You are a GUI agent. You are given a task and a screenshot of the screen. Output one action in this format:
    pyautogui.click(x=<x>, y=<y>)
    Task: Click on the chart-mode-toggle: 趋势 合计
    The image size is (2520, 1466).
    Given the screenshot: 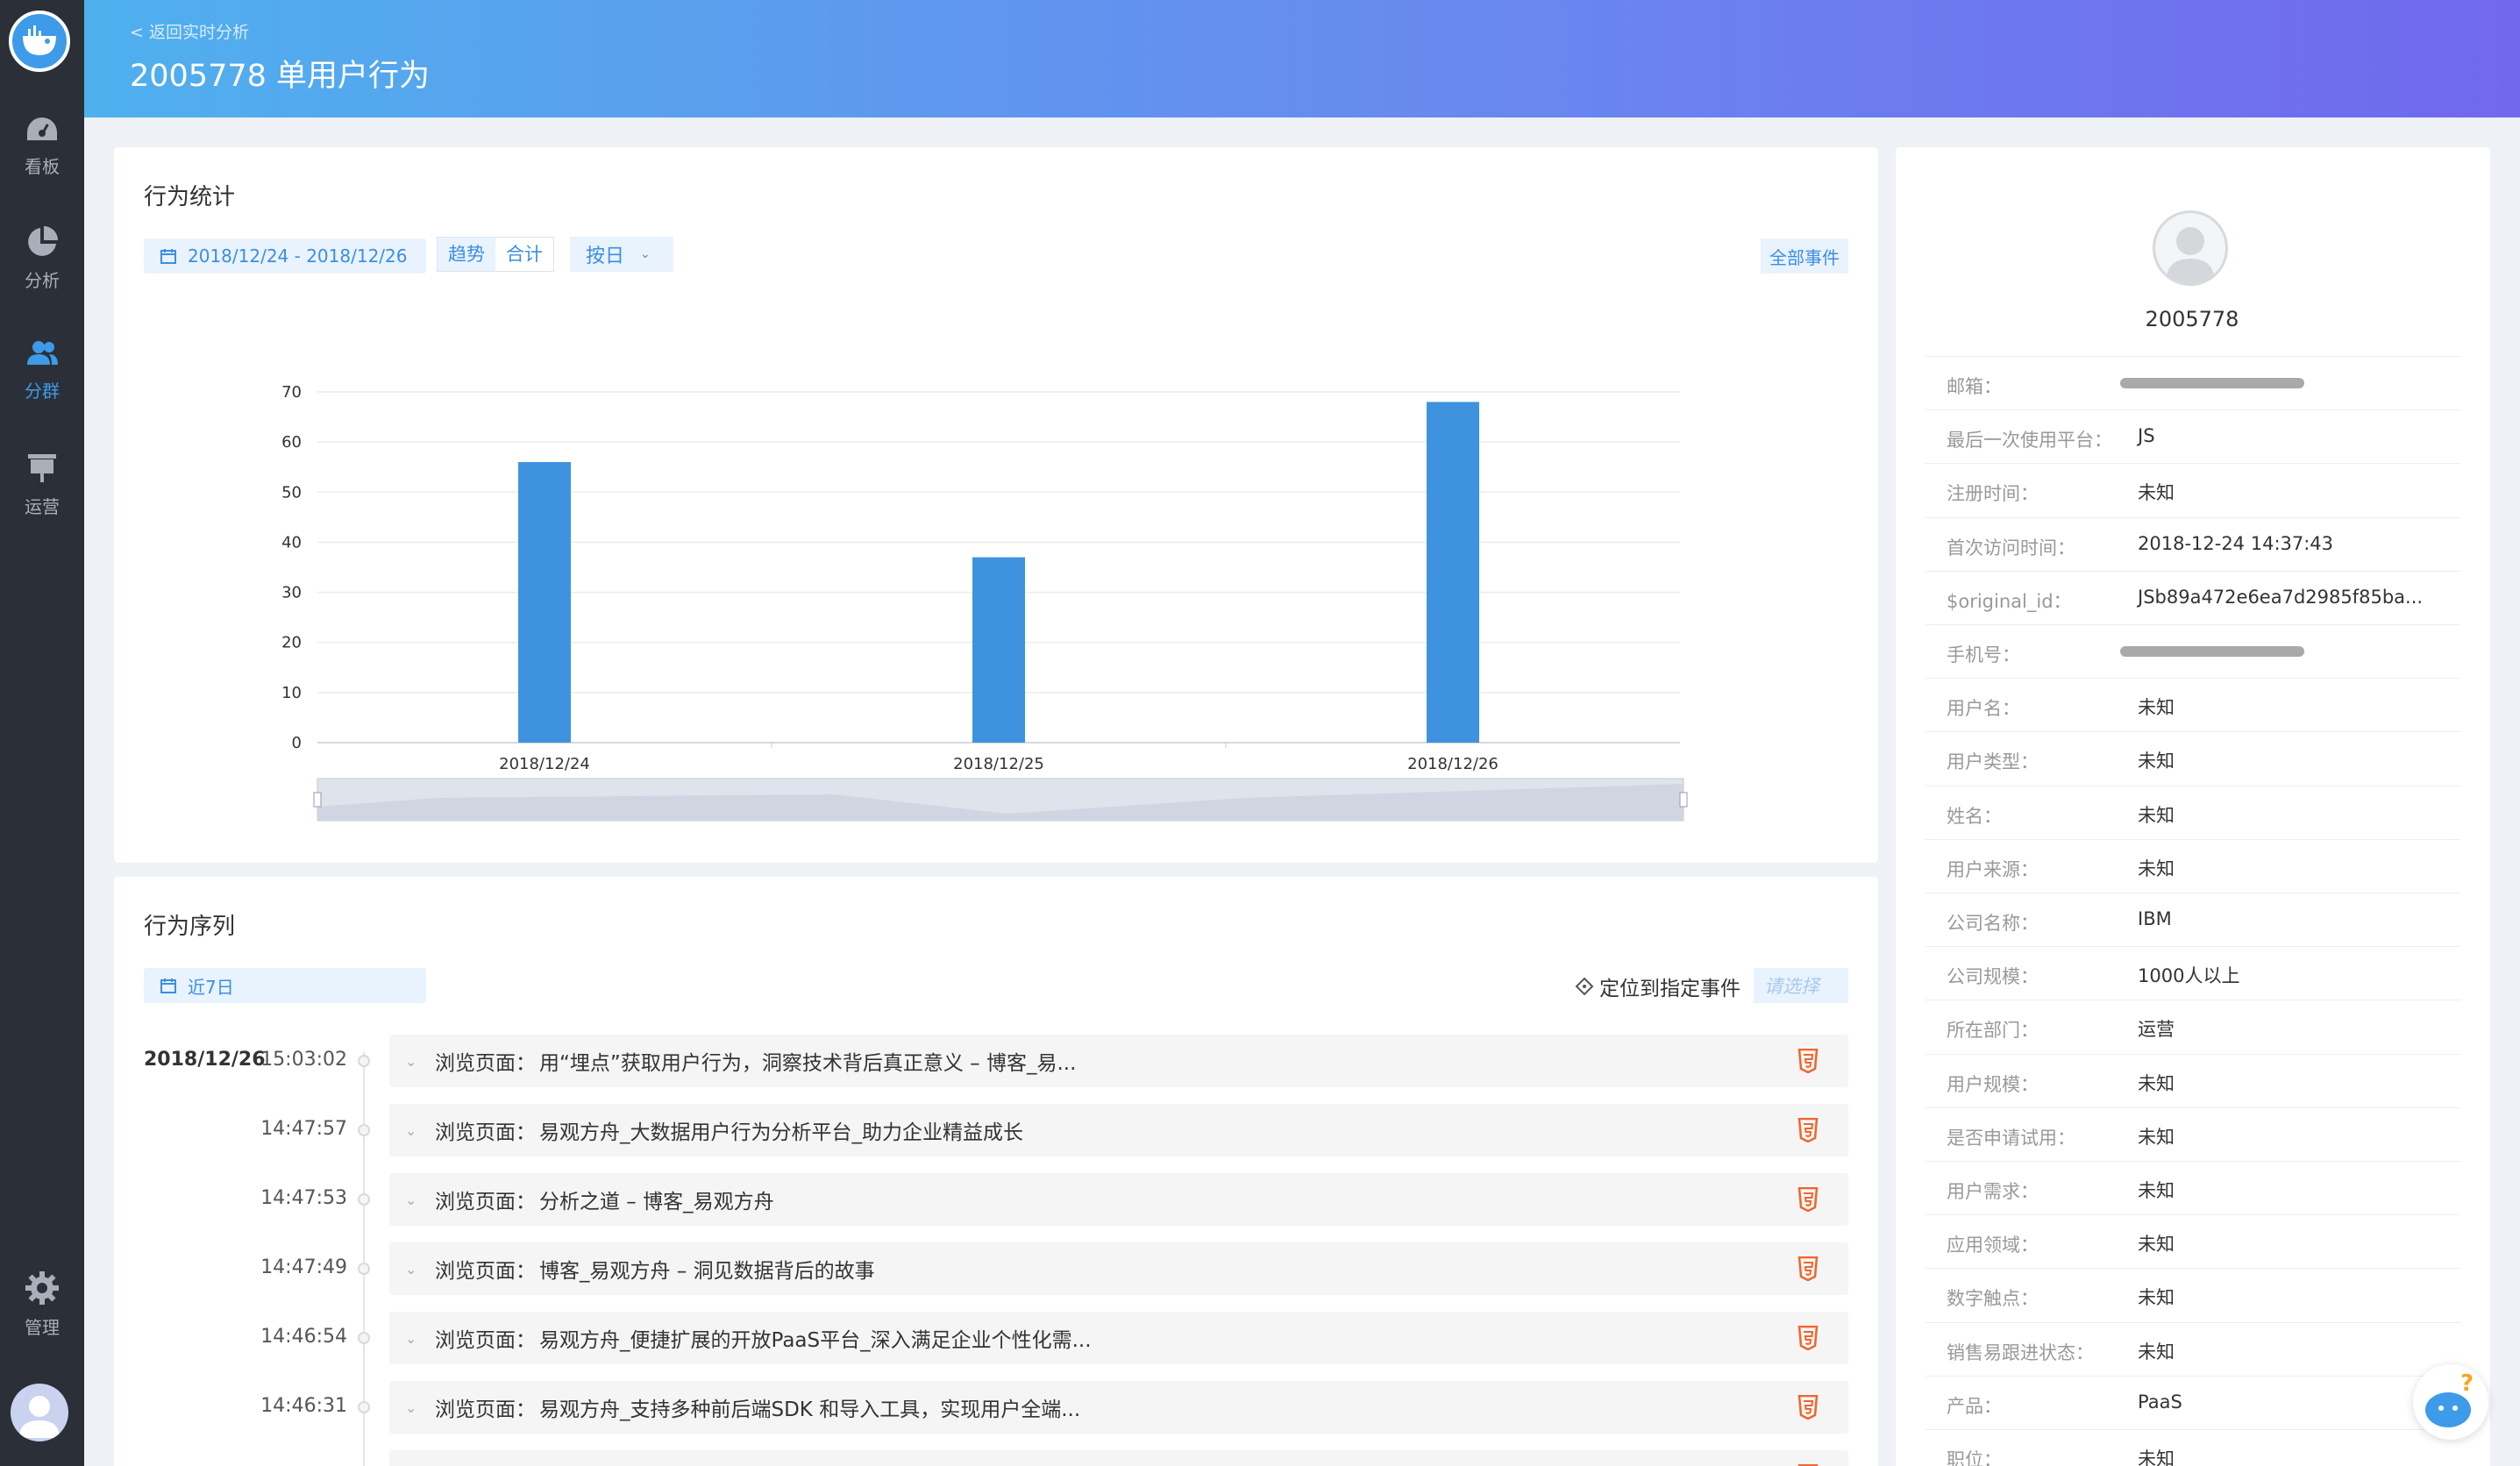 What is the action you would take?
    pyautogui.click(x=495, y=255)
    